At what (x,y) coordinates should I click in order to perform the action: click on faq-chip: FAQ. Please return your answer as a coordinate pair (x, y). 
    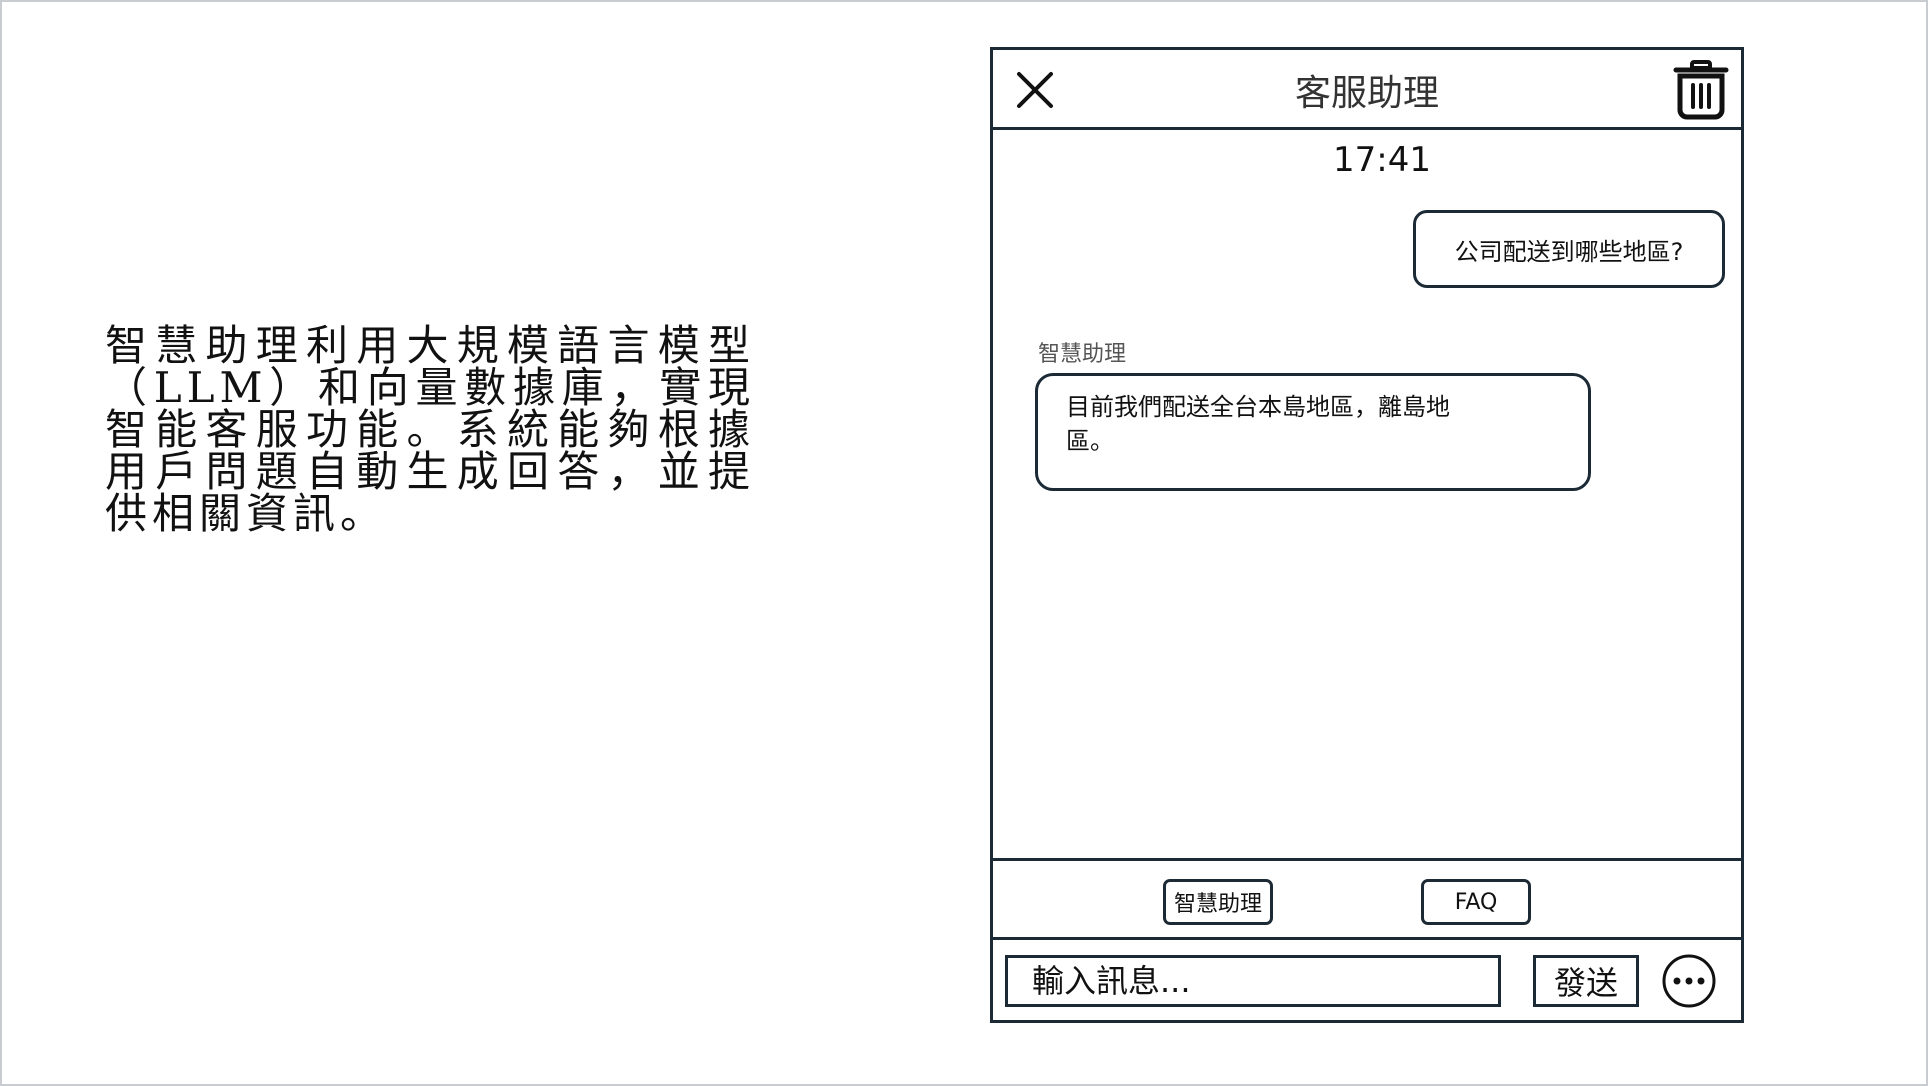
    Looking at the image, I should click on (1476, 902).